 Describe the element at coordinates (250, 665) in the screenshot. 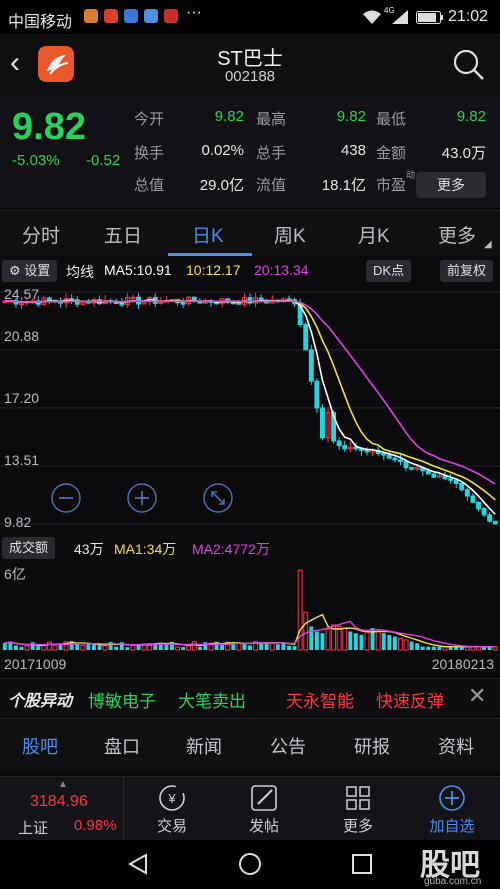

I see `date-axis: 20171009 20180213` at that location.